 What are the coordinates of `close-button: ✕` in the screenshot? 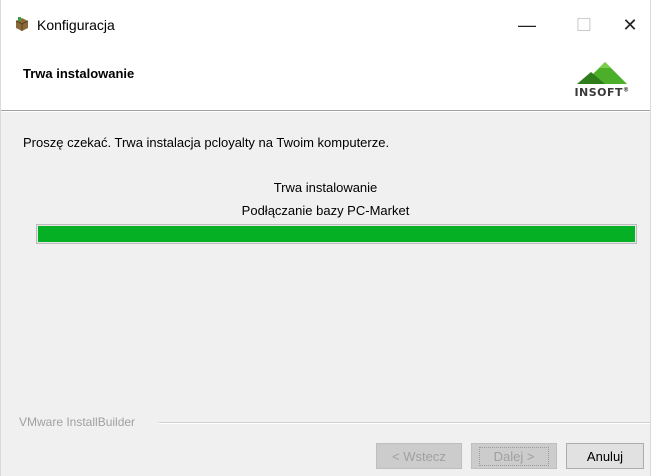 It's located at (628, 25).